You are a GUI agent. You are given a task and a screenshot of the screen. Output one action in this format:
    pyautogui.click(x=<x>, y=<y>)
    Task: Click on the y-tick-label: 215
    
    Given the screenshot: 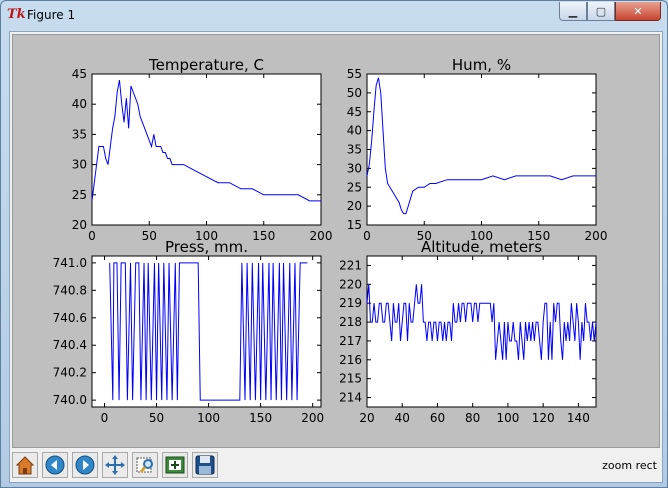 What is the action you would take?
    pyautogui.click(x=350, y=379)
    